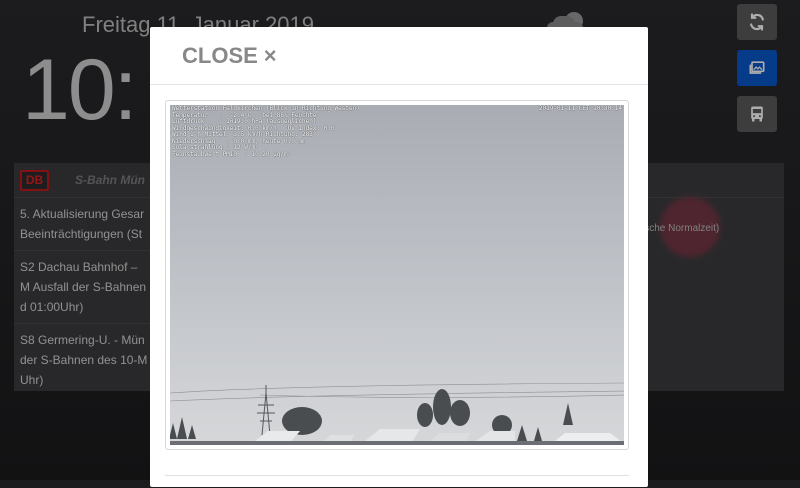 This screenshot has height=488, width=800. I want to click on modal-header: CLOSE ×, so click(399, 56).